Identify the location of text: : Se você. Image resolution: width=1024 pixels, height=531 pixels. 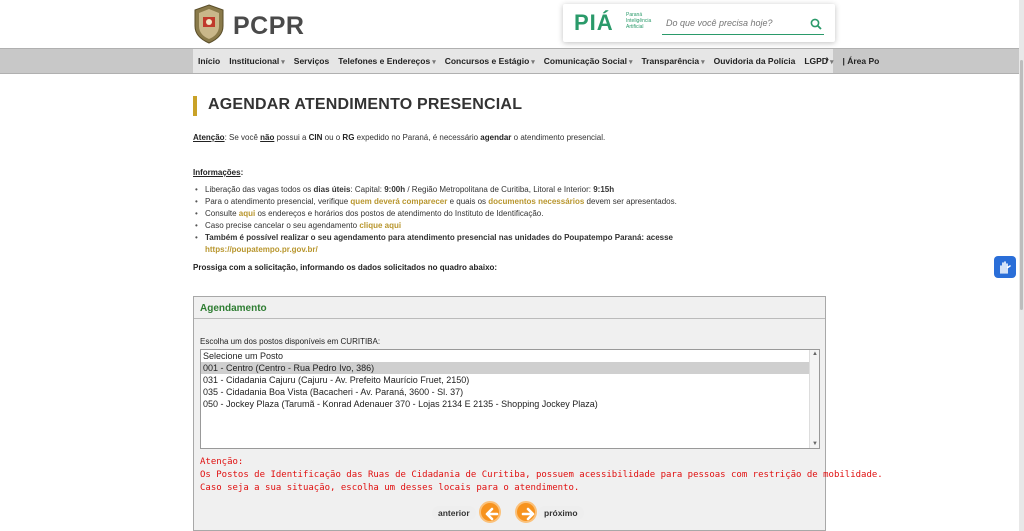
(242, 137).